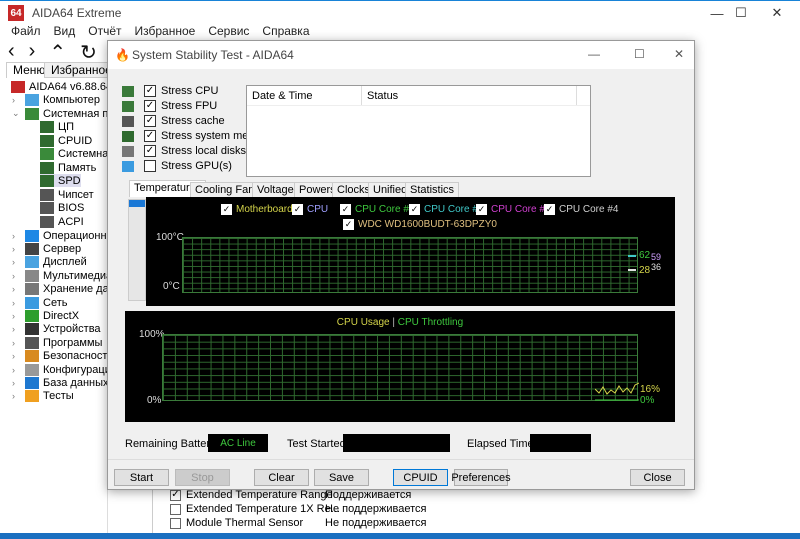 Image resolution: width=800 pixels, height=539 pixels. What do you see at coordinates (72, 329) in the screenshot?
I see `tree-item-label: Устройства` at bounding box center [72, 329].